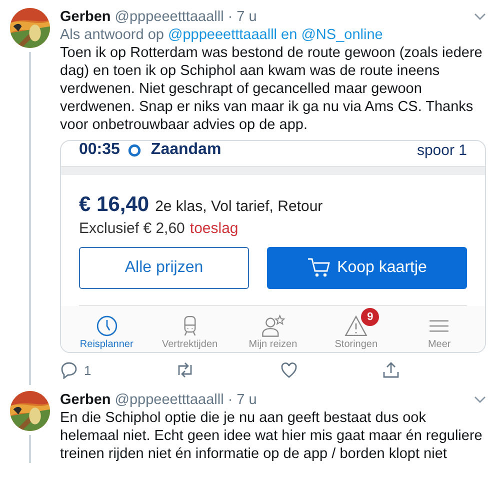 This screenshot has height=490, width=500. I want to click on thread-line, so click(30, 449).